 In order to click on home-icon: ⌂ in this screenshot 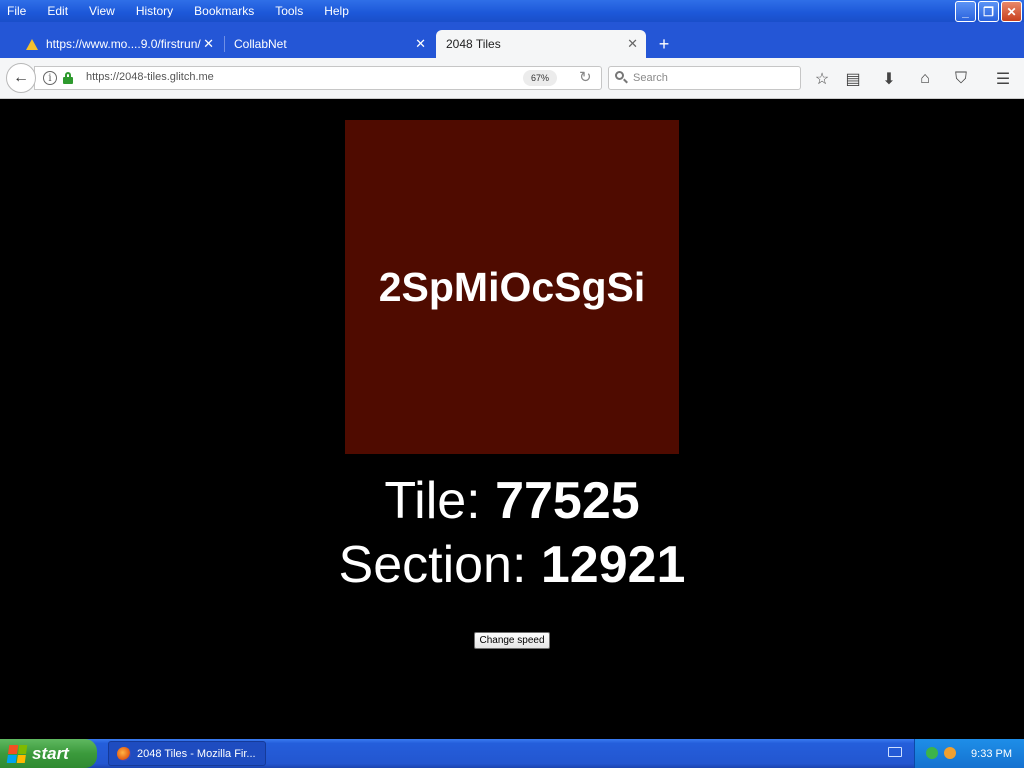, I will do `click(925, 79)`.